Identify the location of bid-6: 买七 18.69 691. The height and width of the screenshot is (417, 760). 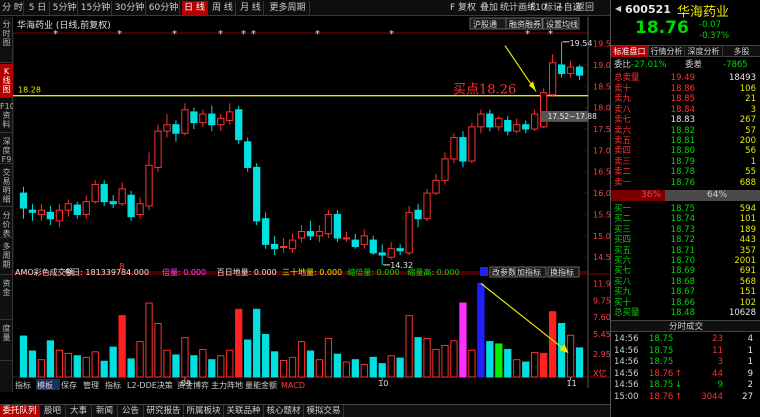
(685, 271).